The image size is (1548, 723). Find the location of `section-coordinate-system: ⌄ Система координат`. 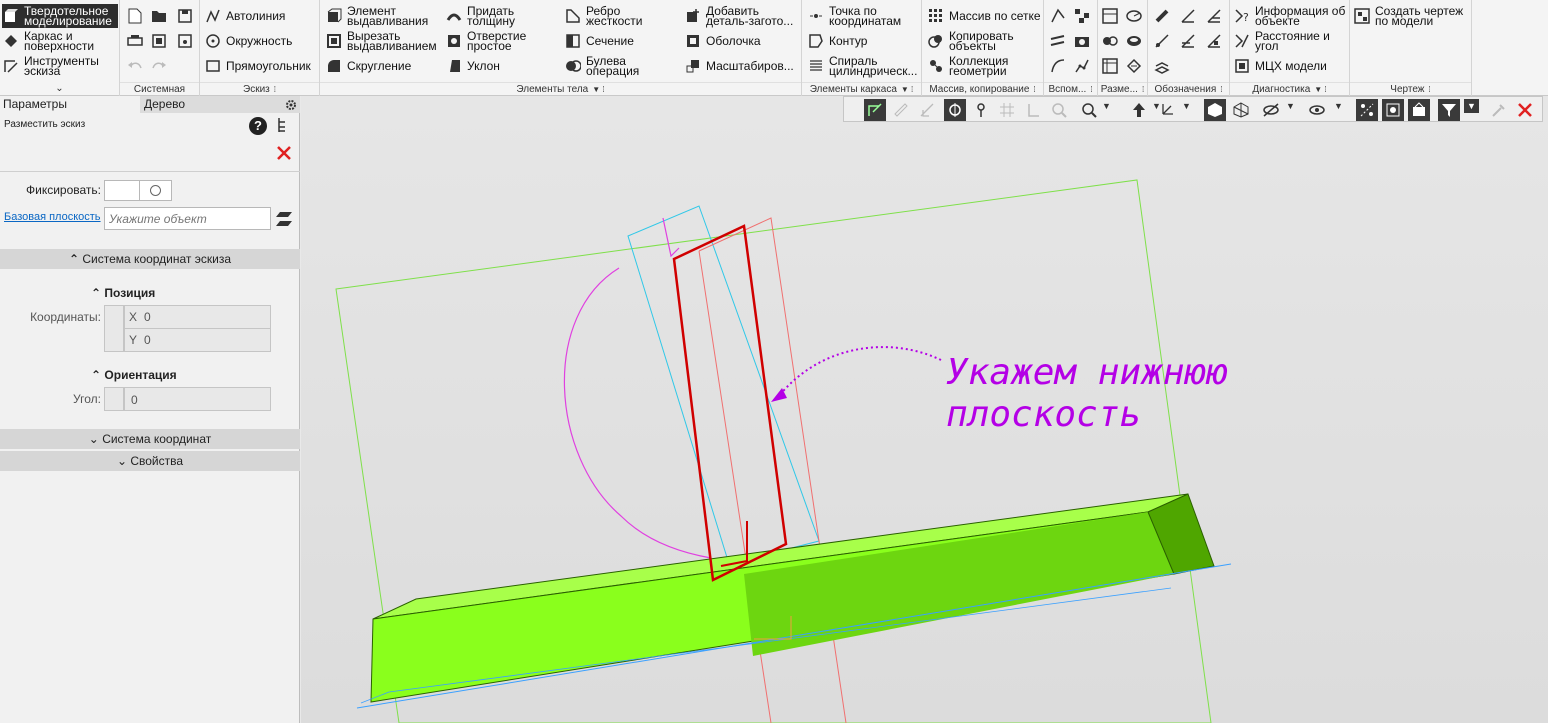

section-coordinate-system: ⌄ Система координат is located at coordinates (150, 439).